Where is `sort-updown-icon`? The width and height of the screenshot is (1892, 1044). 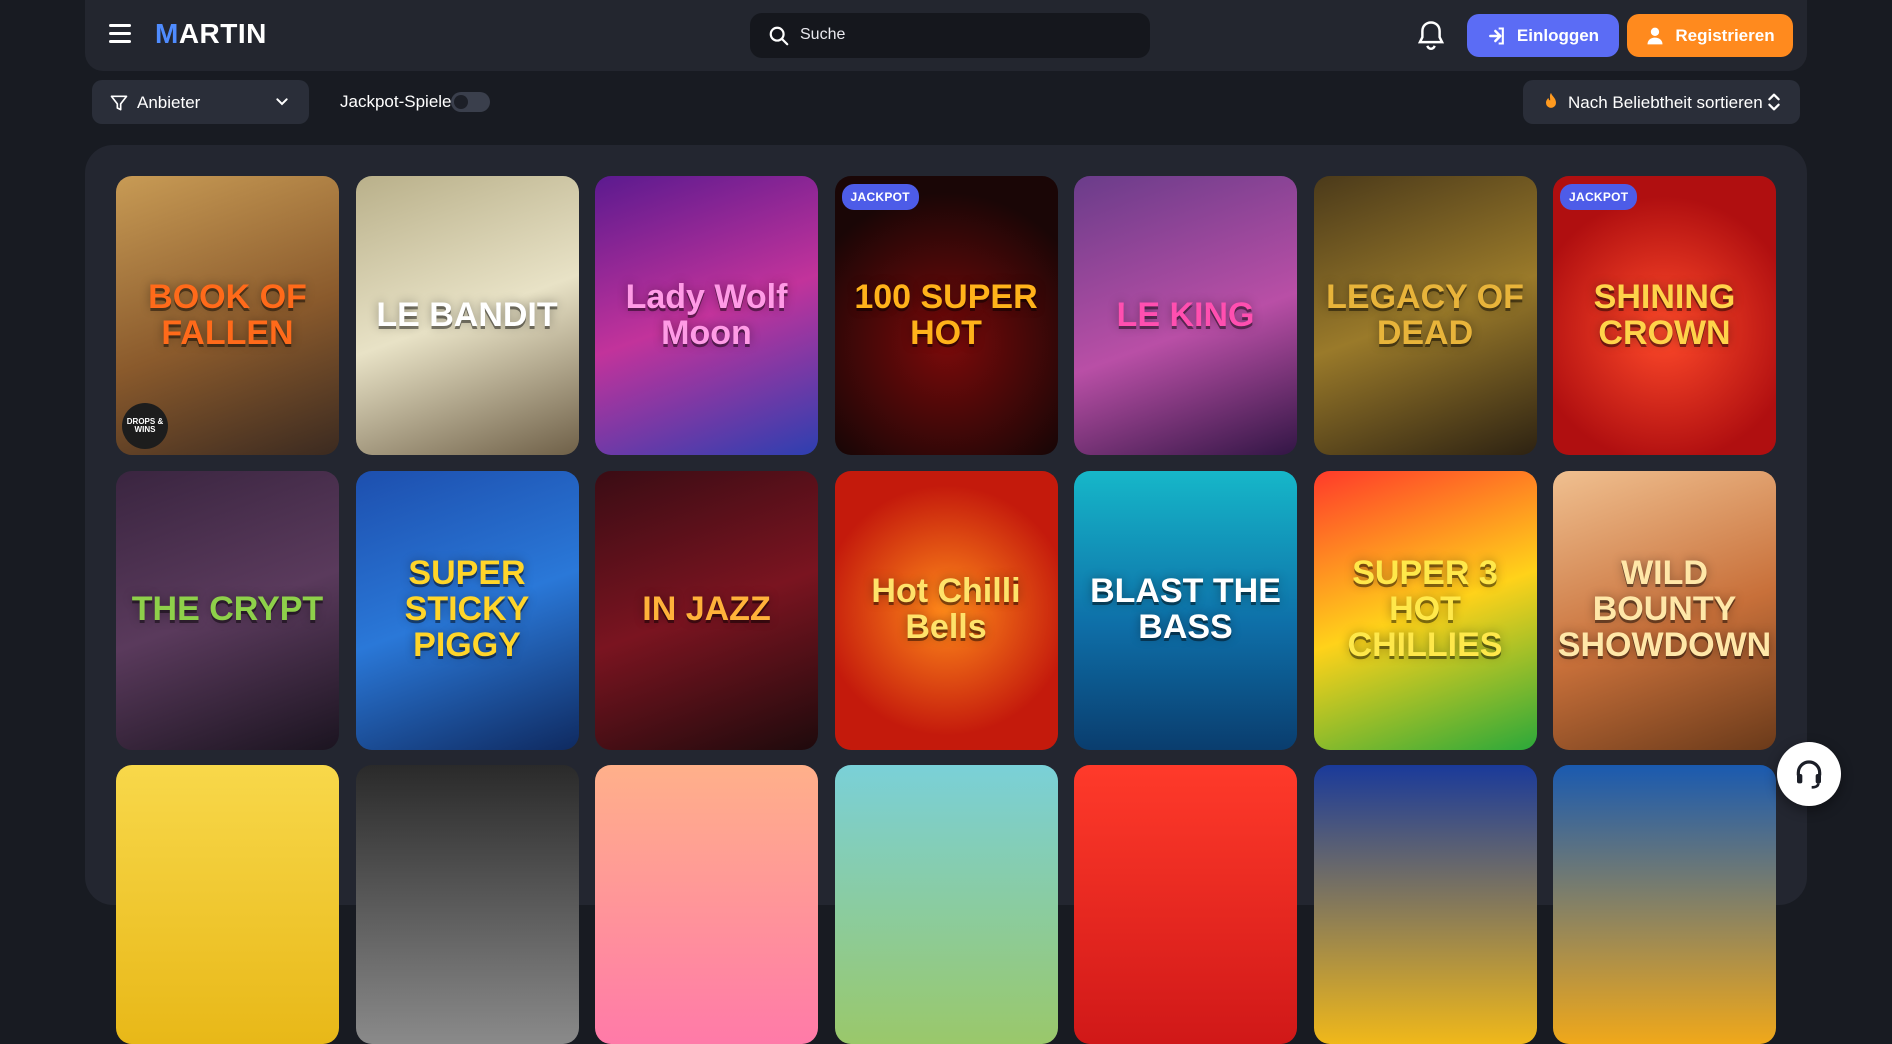 sort-updown-icon is located at coordinates (1774, 102).